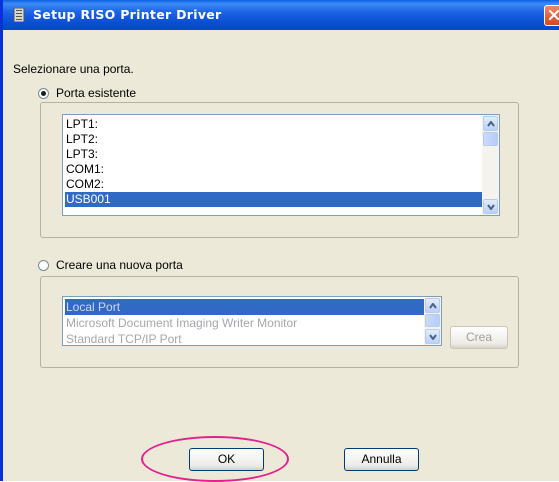 The image size is (559, 482). I want to click on highlight-circle, so click(215, 459).